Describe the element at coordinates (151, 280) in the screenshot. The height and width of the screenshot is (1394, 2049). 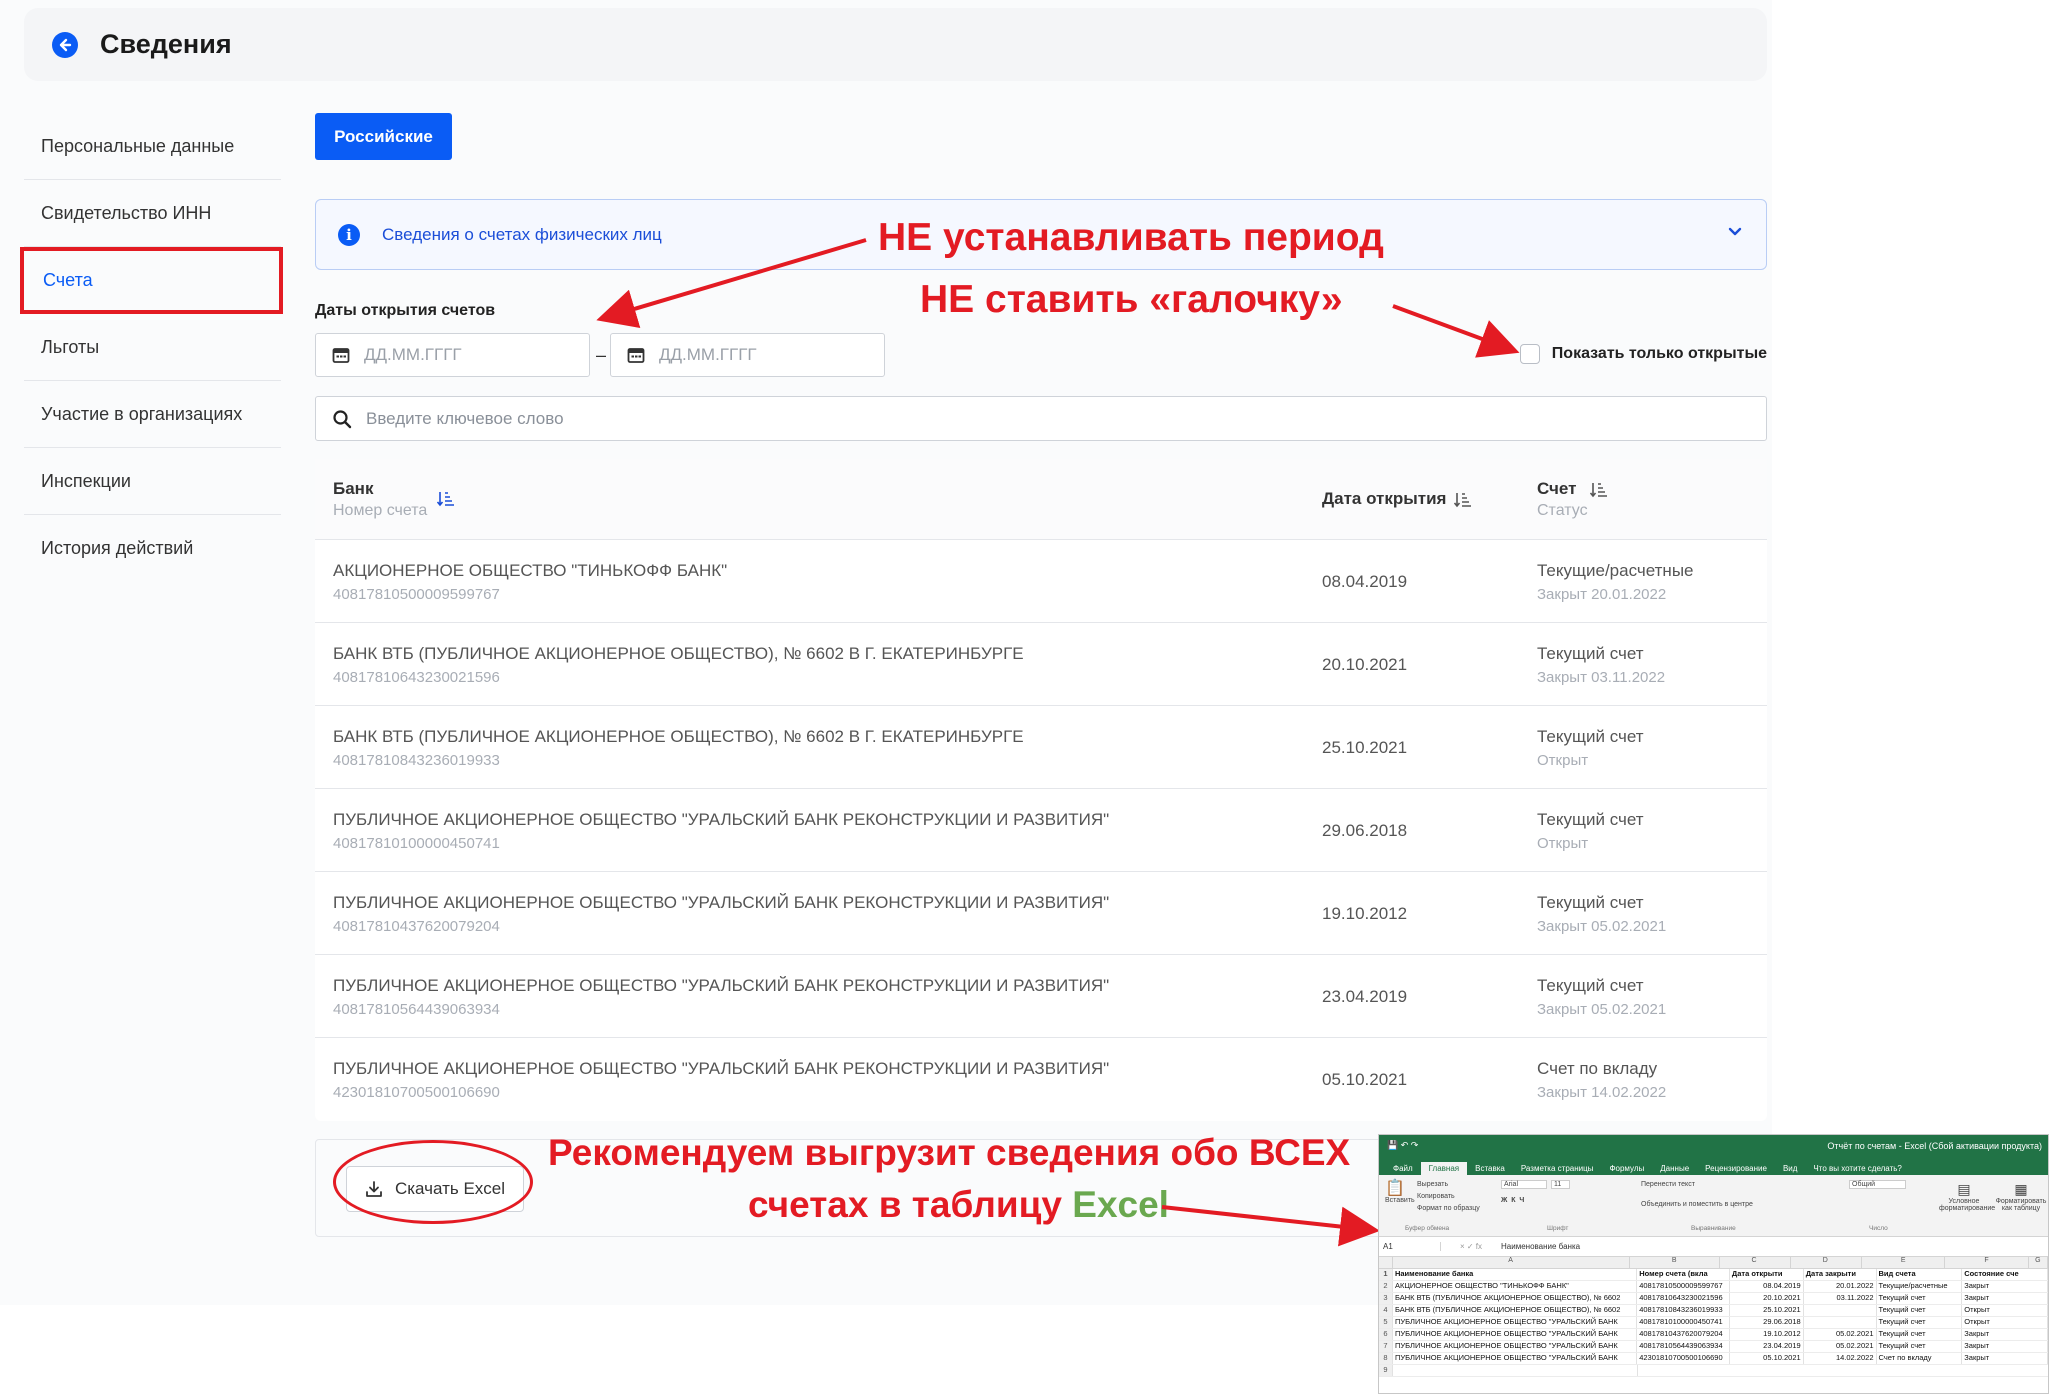
I see `sidebar-item-accounts: Счета` at that location.